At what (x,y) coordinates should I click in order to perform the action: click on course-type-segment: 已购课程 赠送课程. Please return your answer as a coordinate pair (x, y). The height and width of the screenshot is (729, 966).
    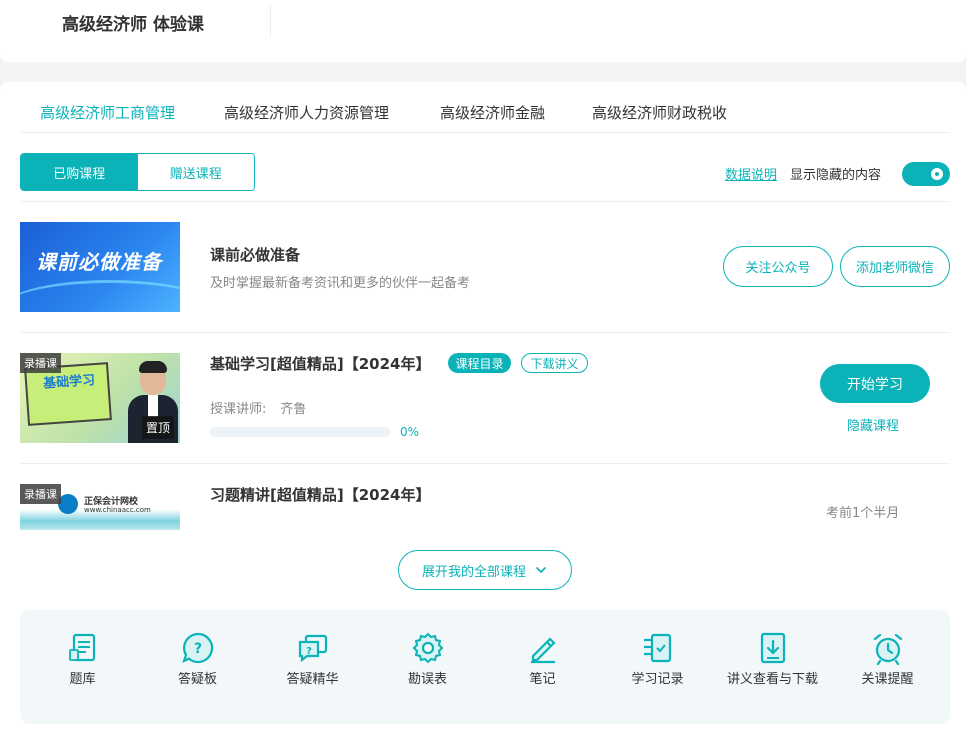
    Looking at the image, I should click on (137, 172).